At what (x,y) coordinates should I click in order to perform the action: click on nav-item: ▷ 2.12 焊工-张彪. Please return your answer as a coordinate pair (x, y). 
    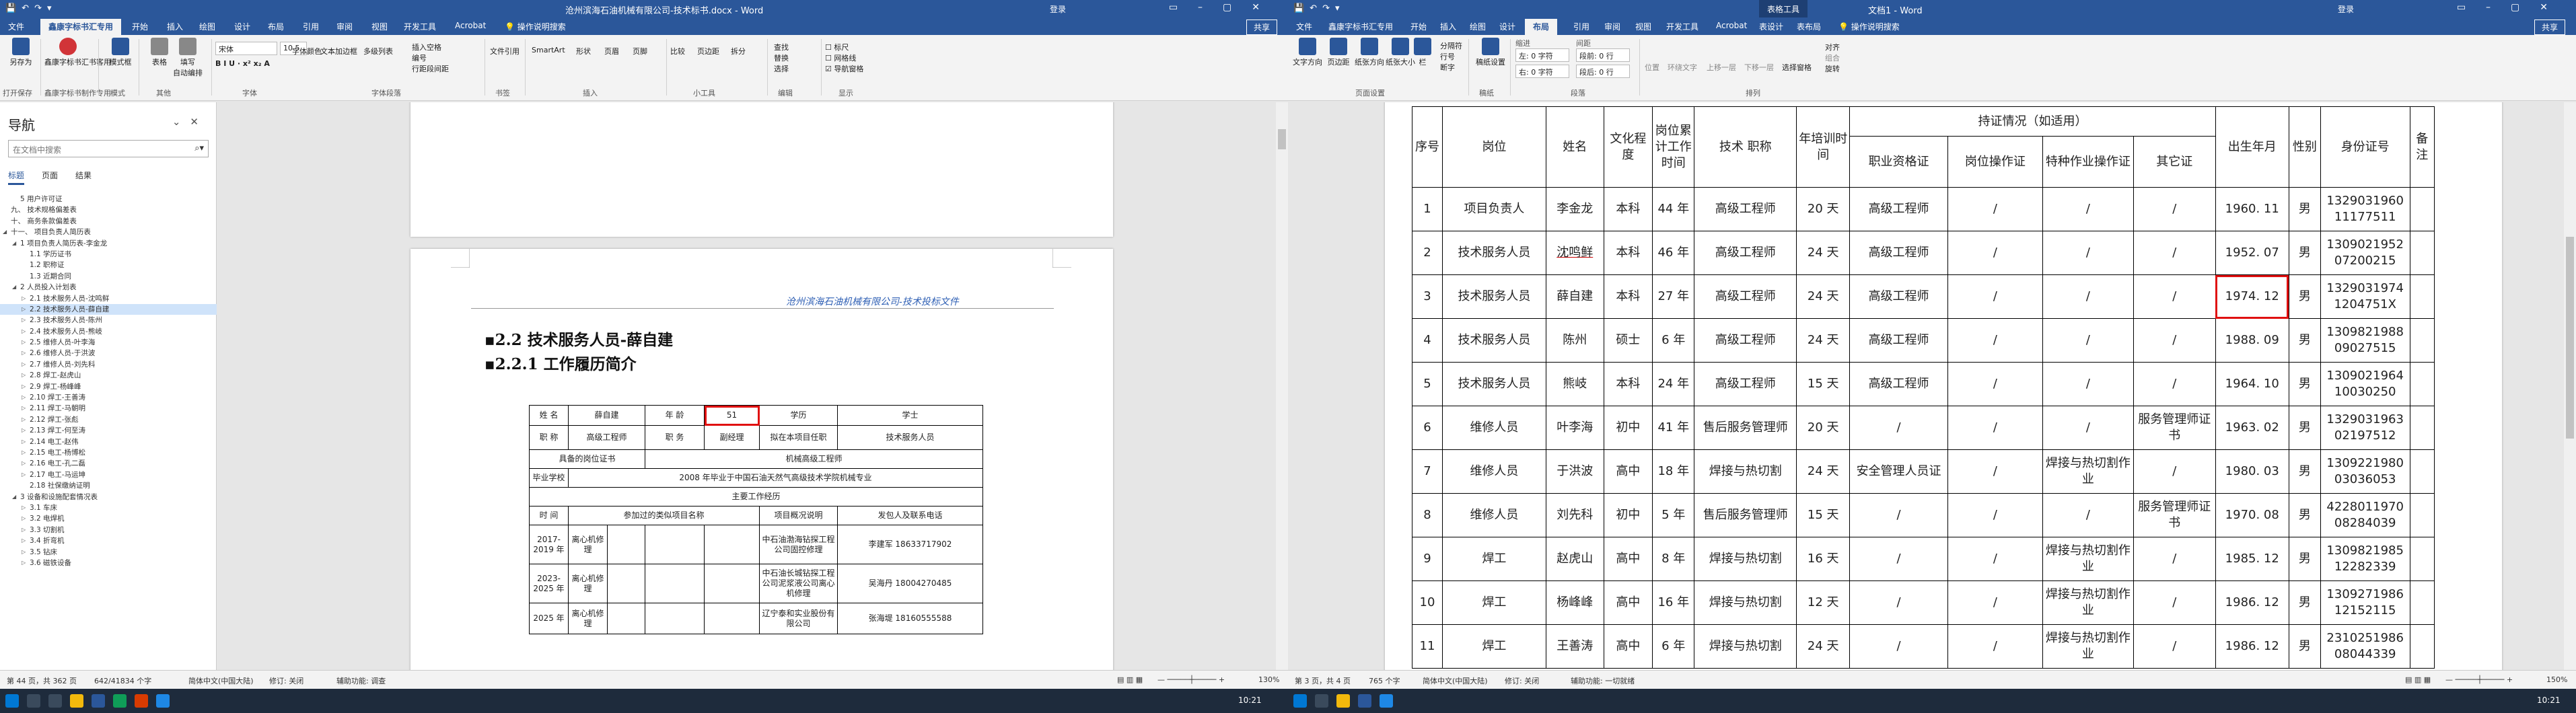
    Looking at the image, I should click on (108, 419).